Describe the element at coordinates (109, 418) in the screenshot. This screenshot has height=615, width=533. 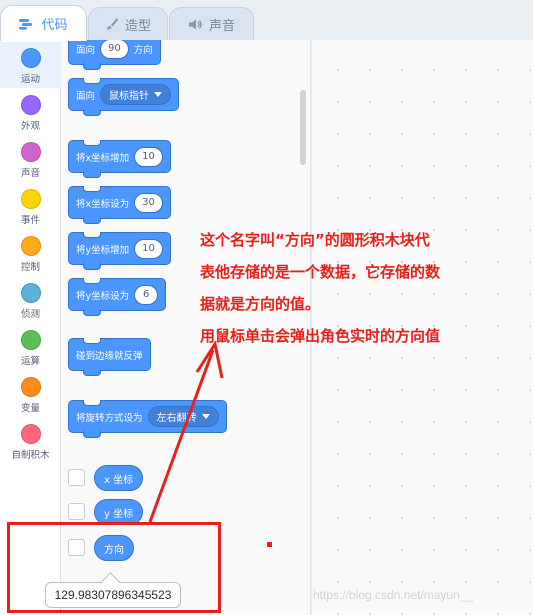
I see `block-label: 将旋转方式设为` at that location.